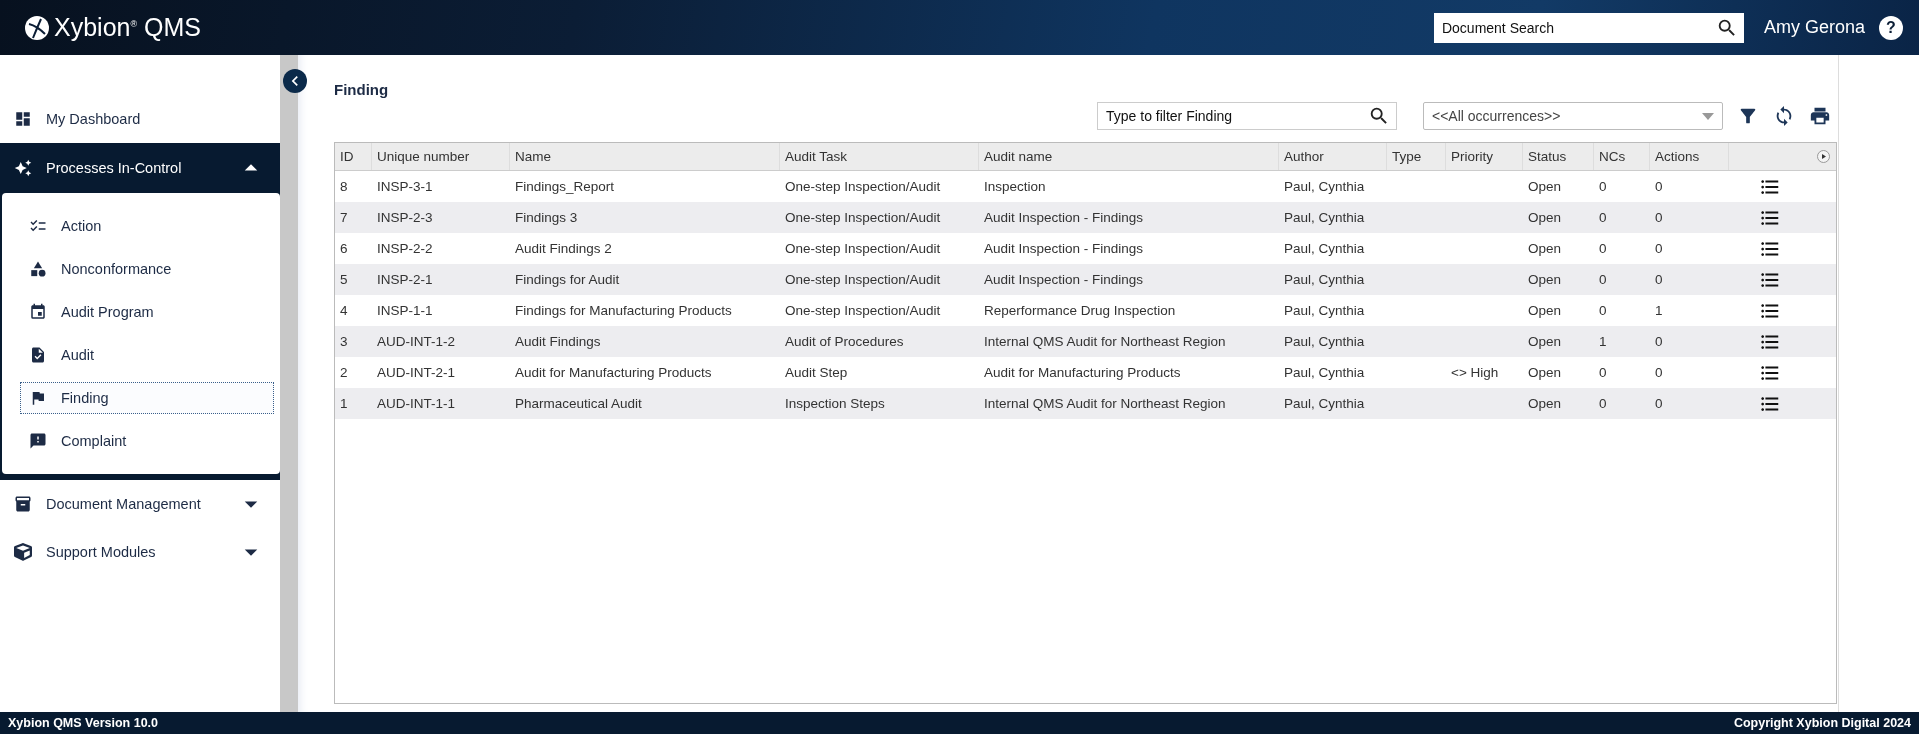 This screenshot has width=1919, height=734. What do you see at coordinates (405, 217) in the screenshot?
I see `table-cell: INSP-2-3` at bounding box center [405, 217].